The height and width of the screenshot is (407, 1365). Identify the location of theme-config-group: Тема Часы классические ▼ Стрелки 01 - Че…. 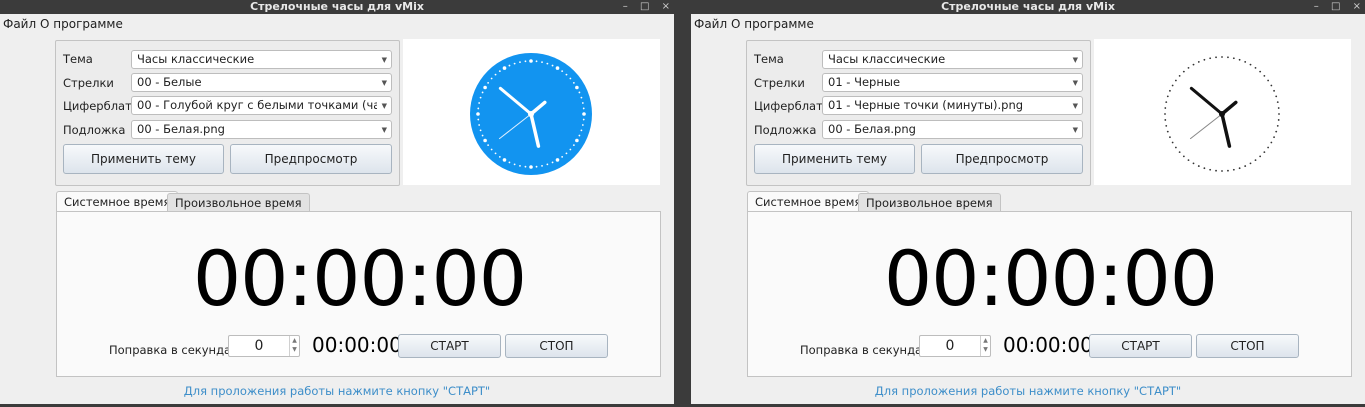
(918, 113).